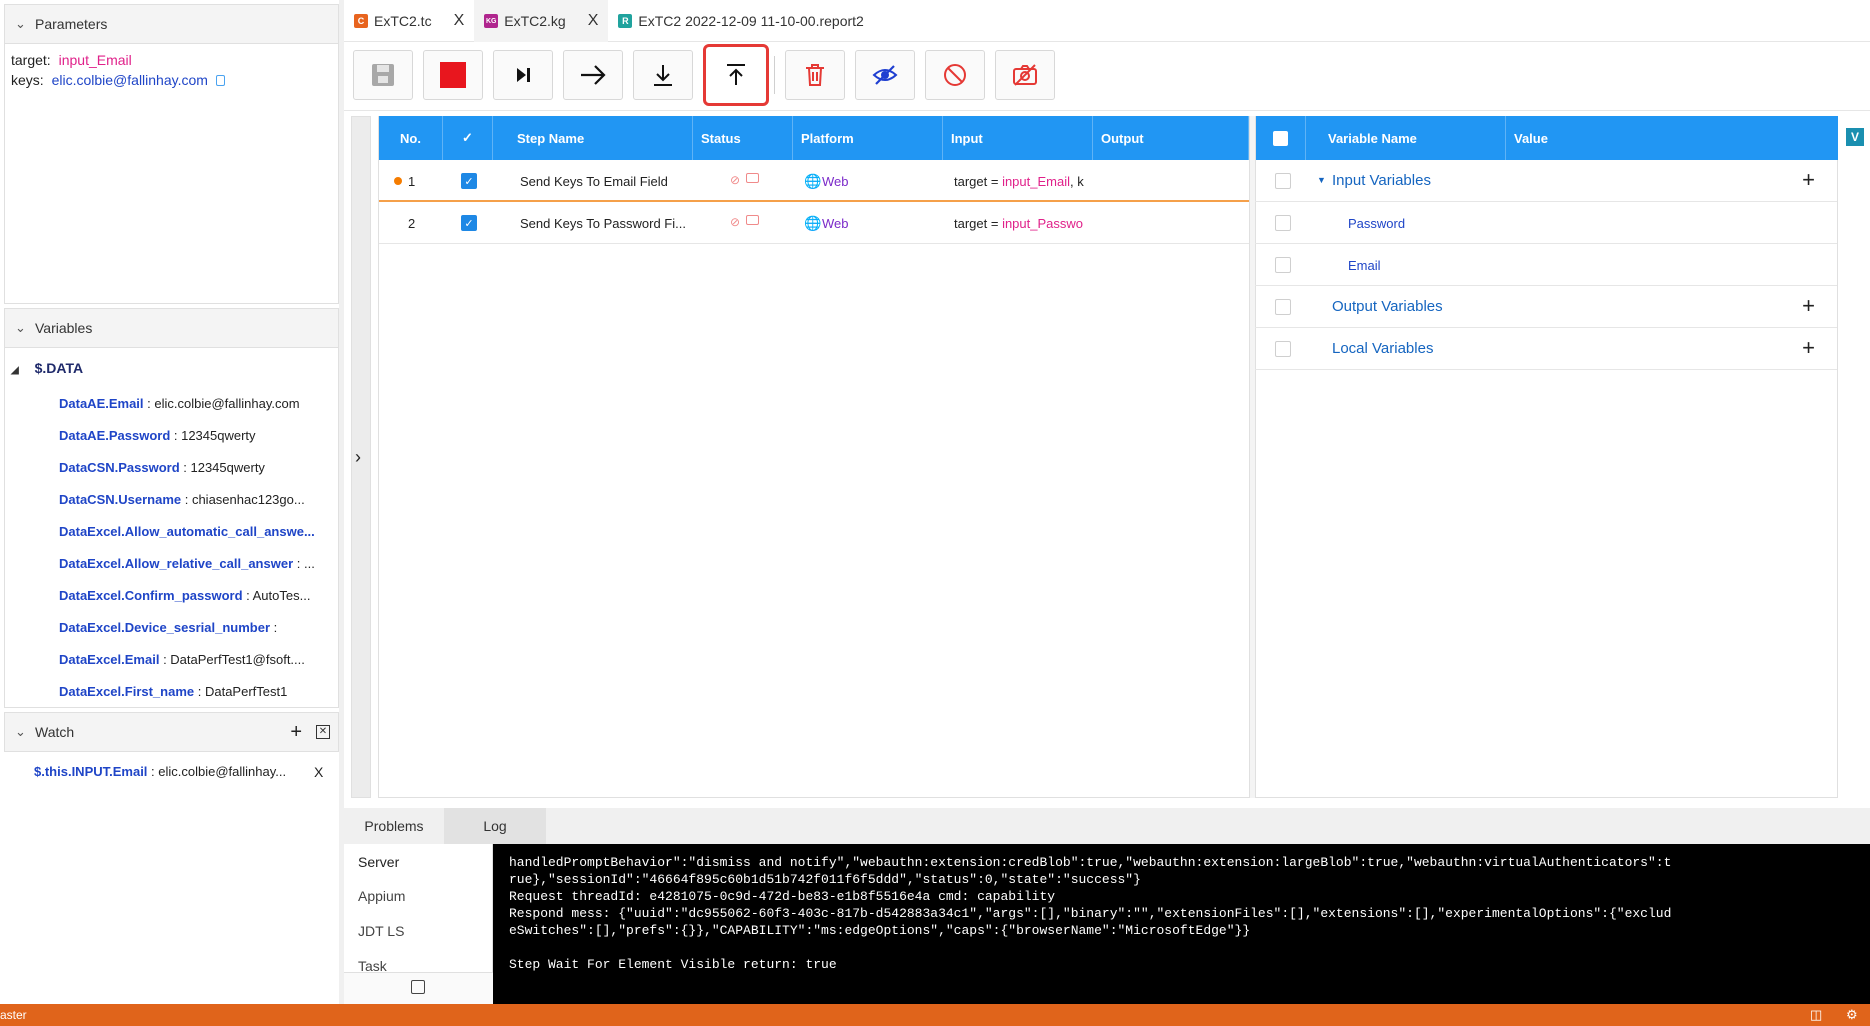  What do you see at coordinates (162, 467) in the screenshot?
I see `variable-item: DataCSN.Password : 12345qwerty` at bounding box center [162, 467].